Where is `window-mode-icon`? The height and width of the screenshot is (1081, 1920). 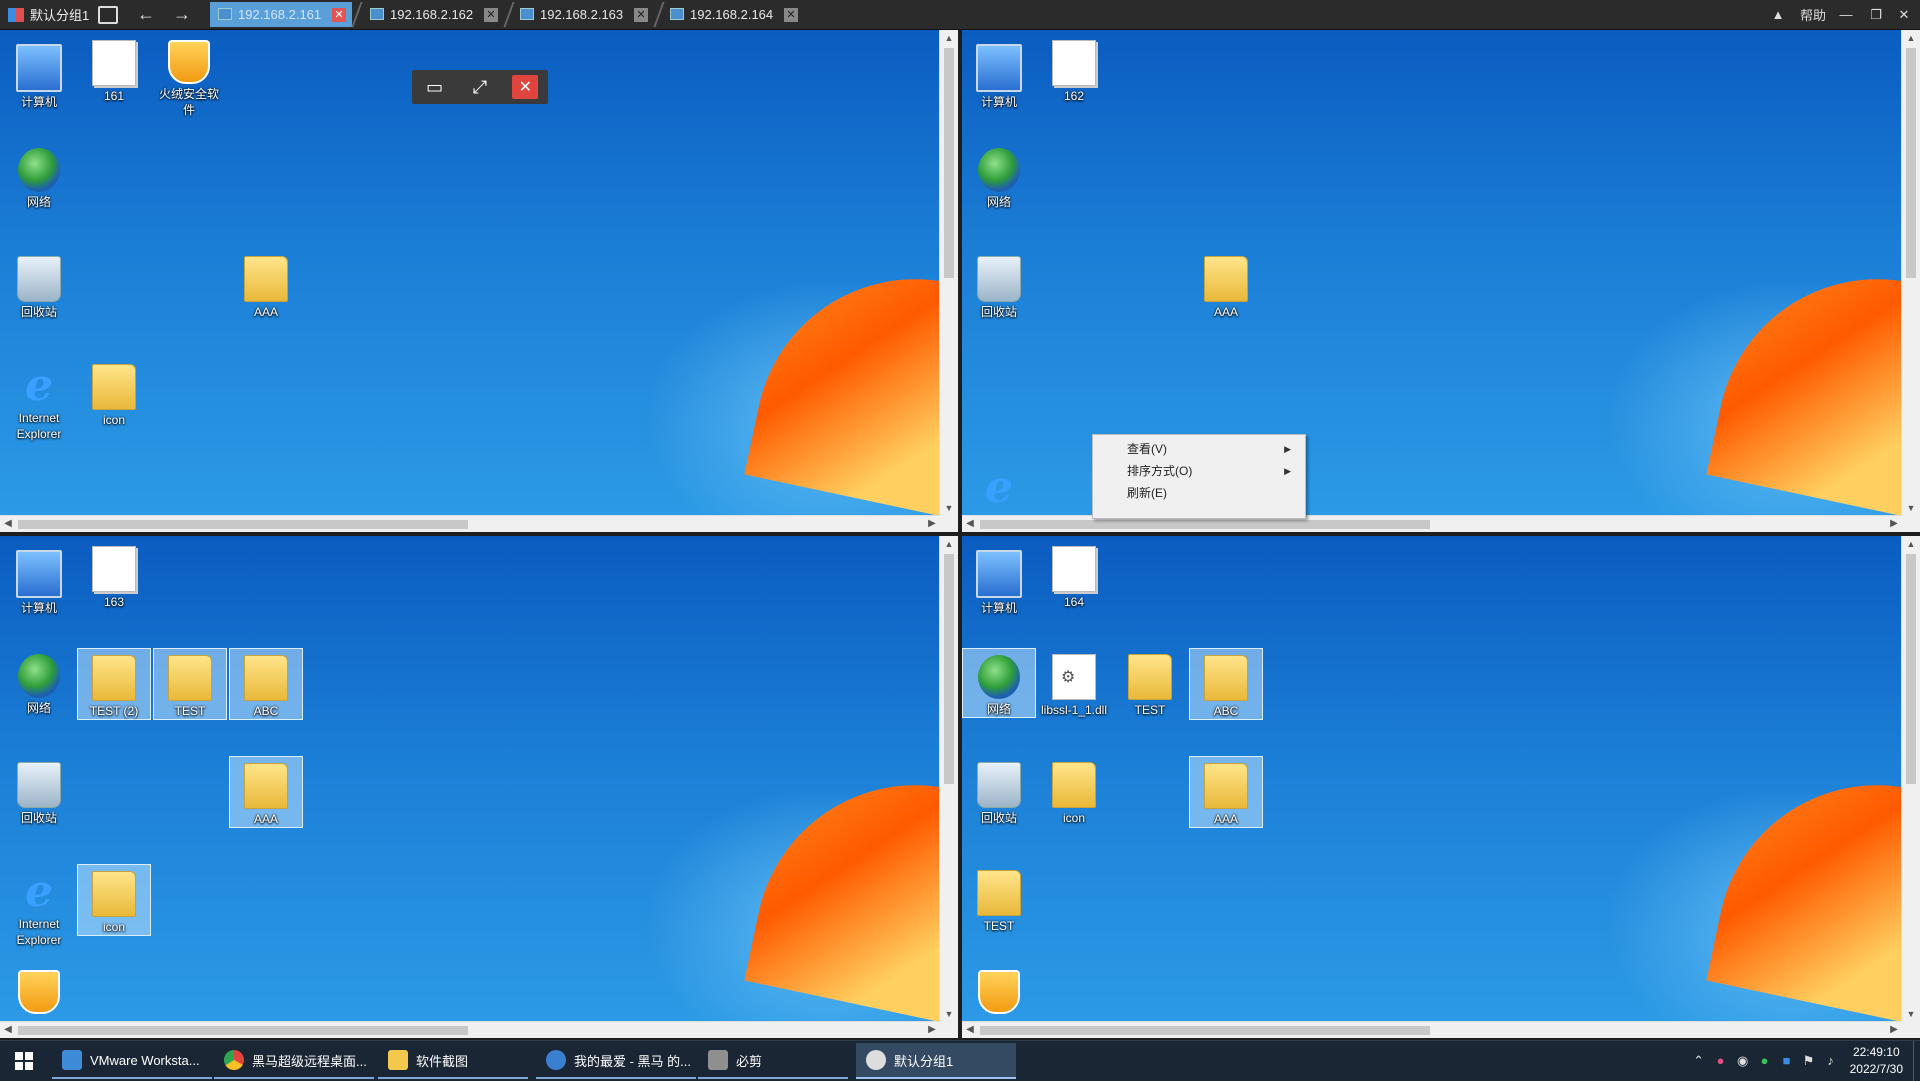 window-mode-icon is located at coordinates (108, 15).